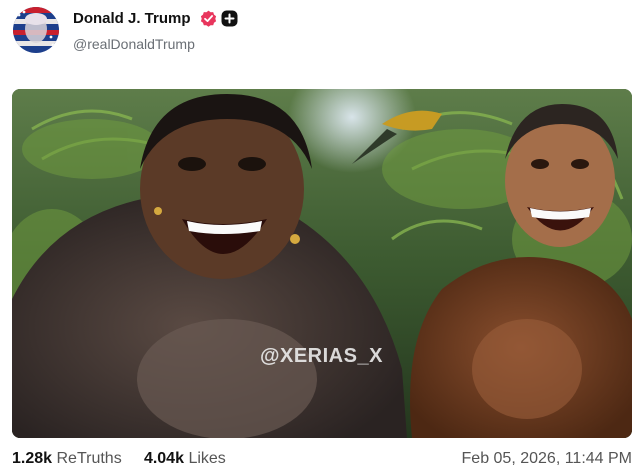 This screenshot has height=476, width=640. What do you see at coordinates (32, 458) in the screenshot?
I see `retruths-count: 1.28k` at bounding box center [32, 458].